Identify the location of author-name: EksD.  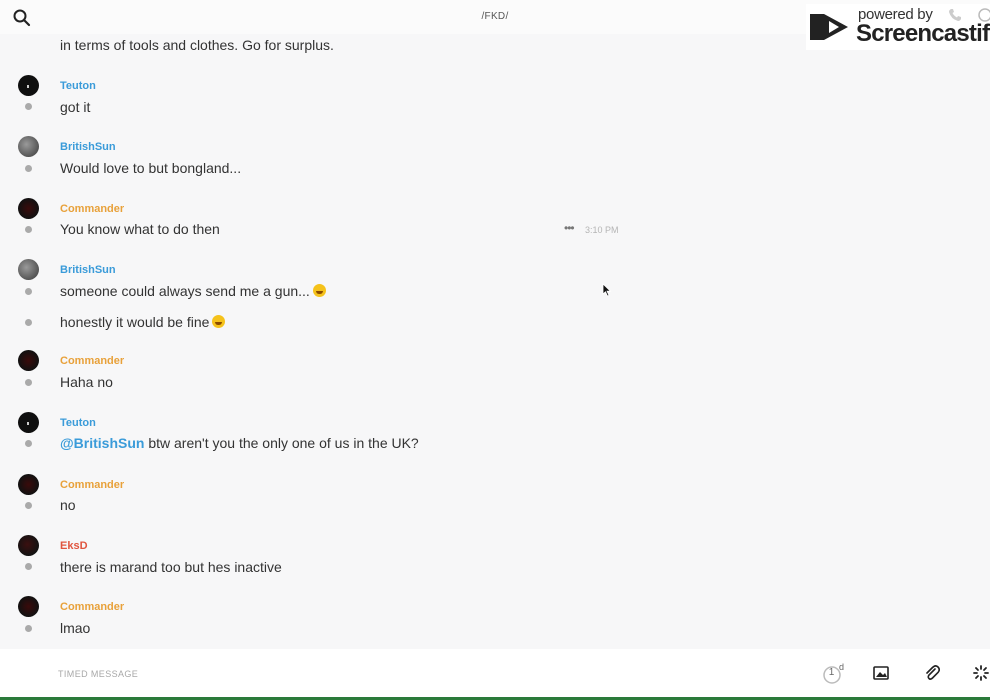
(74, 546).